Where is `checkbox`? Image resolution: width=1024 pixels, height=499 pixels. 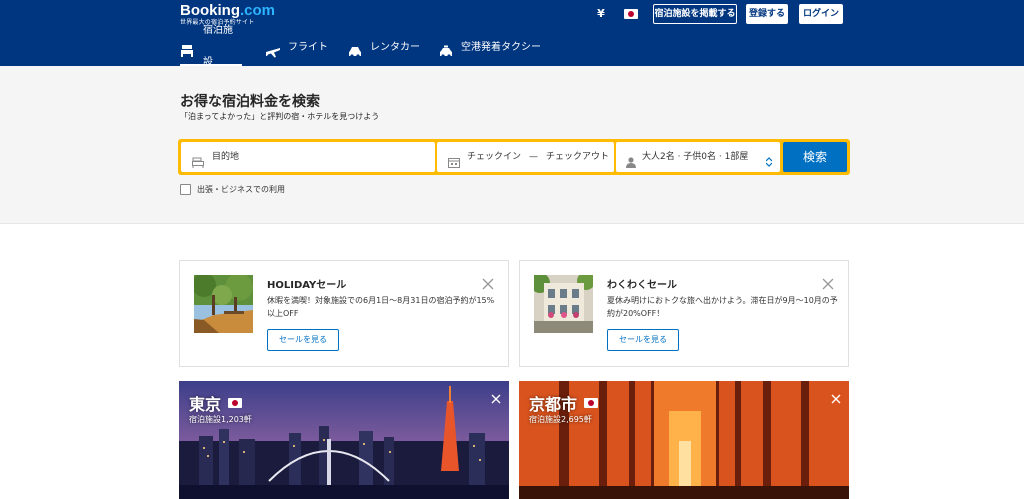 checkbox is located at coordinates (185, 189).